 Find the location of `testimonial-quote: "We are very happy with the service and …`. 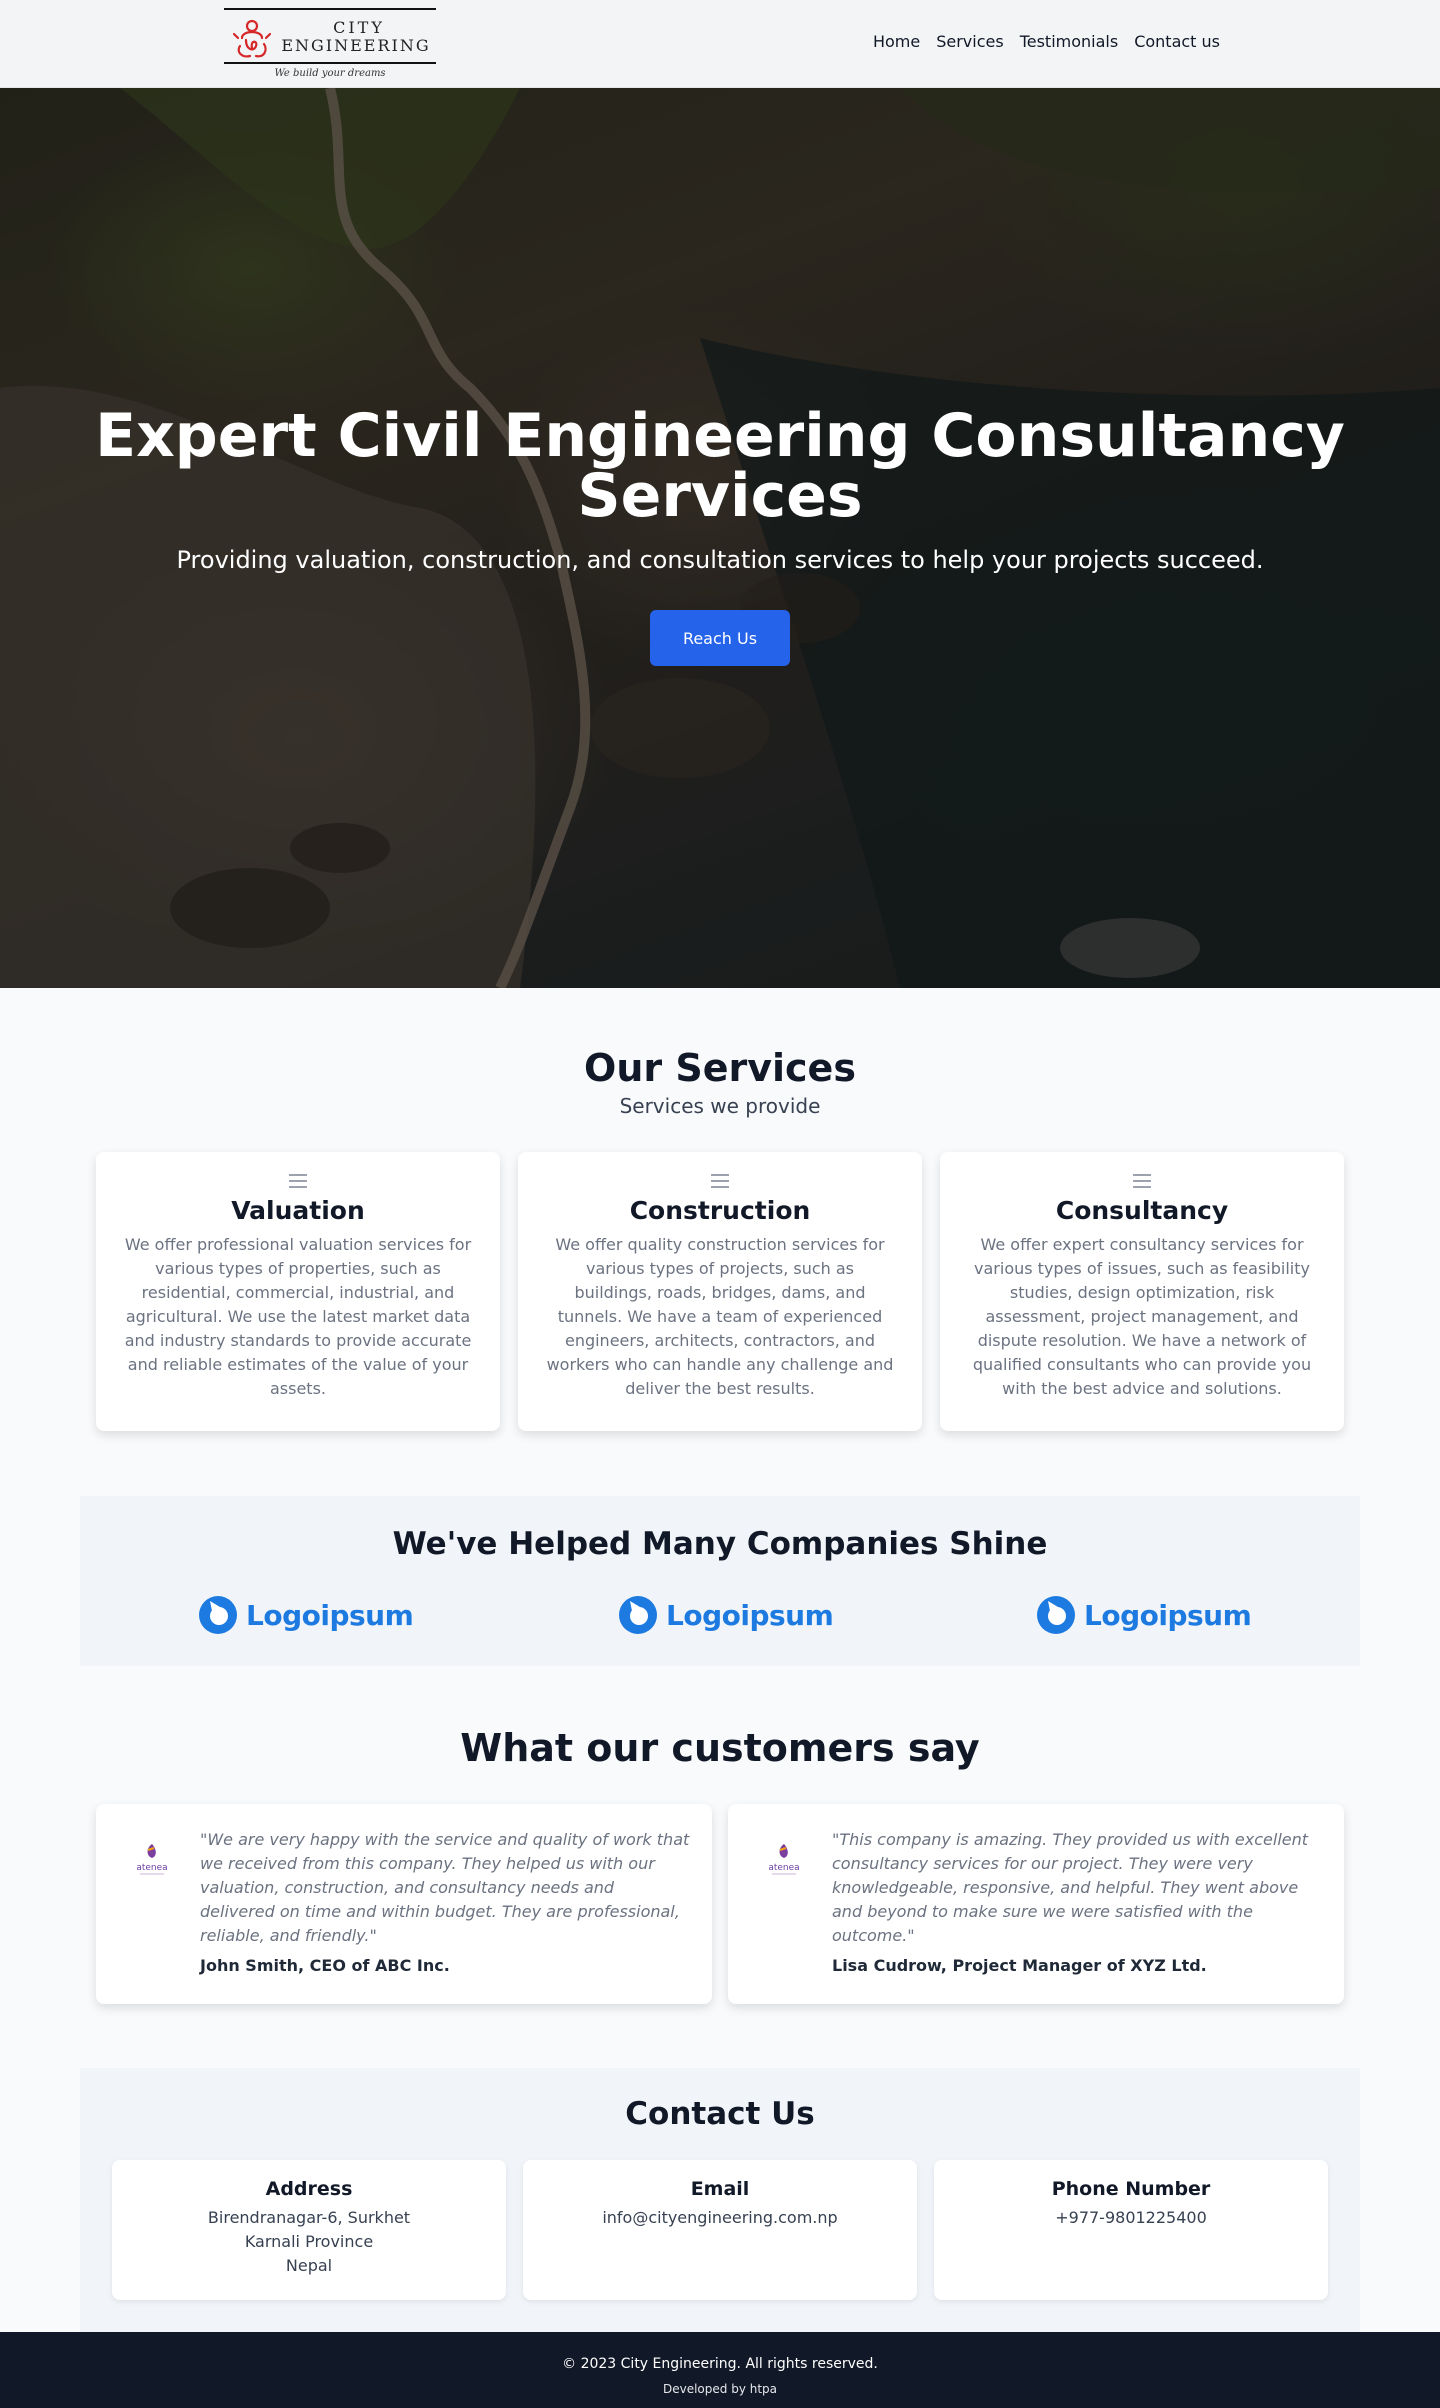

testimonial-quote: "We are very happy with the service and … is located at coordinates (445, 1887).